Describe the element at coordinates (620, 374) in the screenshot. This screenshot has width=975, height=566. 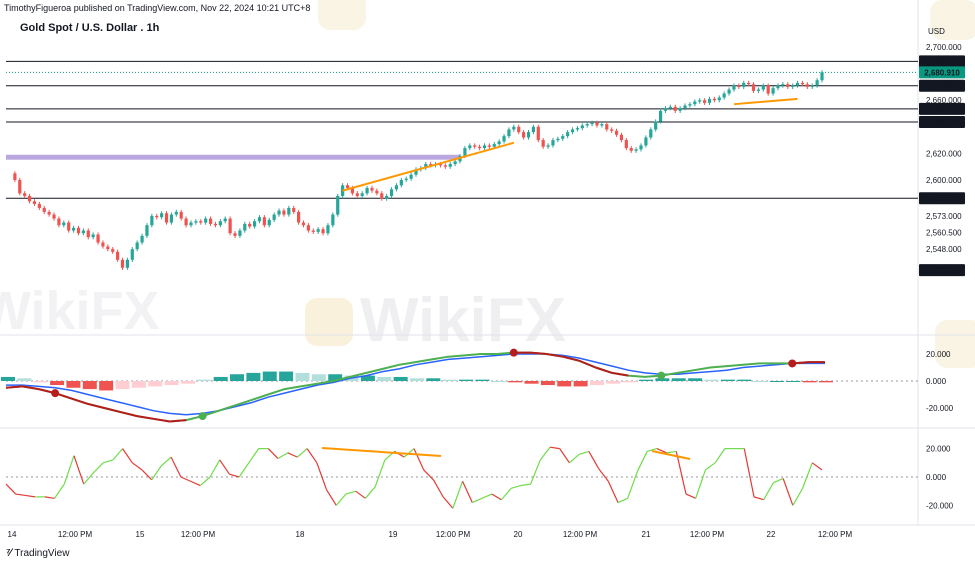
I see `macd-line-bearish-segment` at that location.